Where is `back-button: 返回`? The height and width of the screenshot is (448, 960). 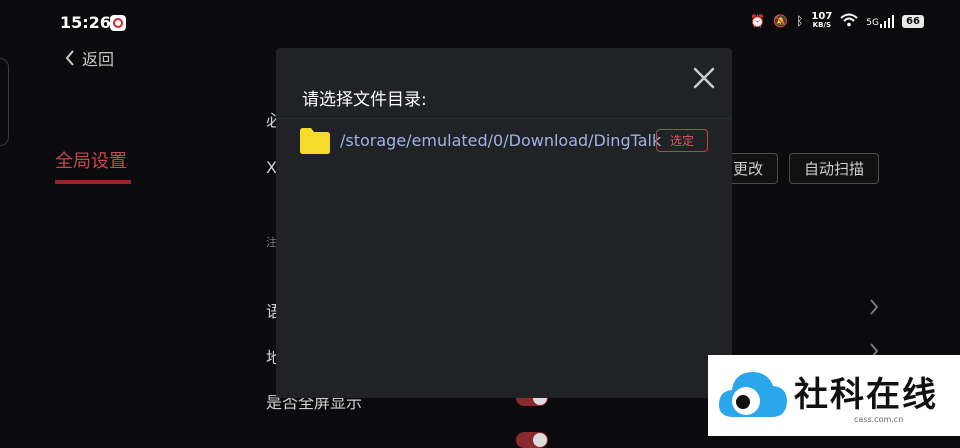 back-button: 返回 is located at coordinates (89, 58).